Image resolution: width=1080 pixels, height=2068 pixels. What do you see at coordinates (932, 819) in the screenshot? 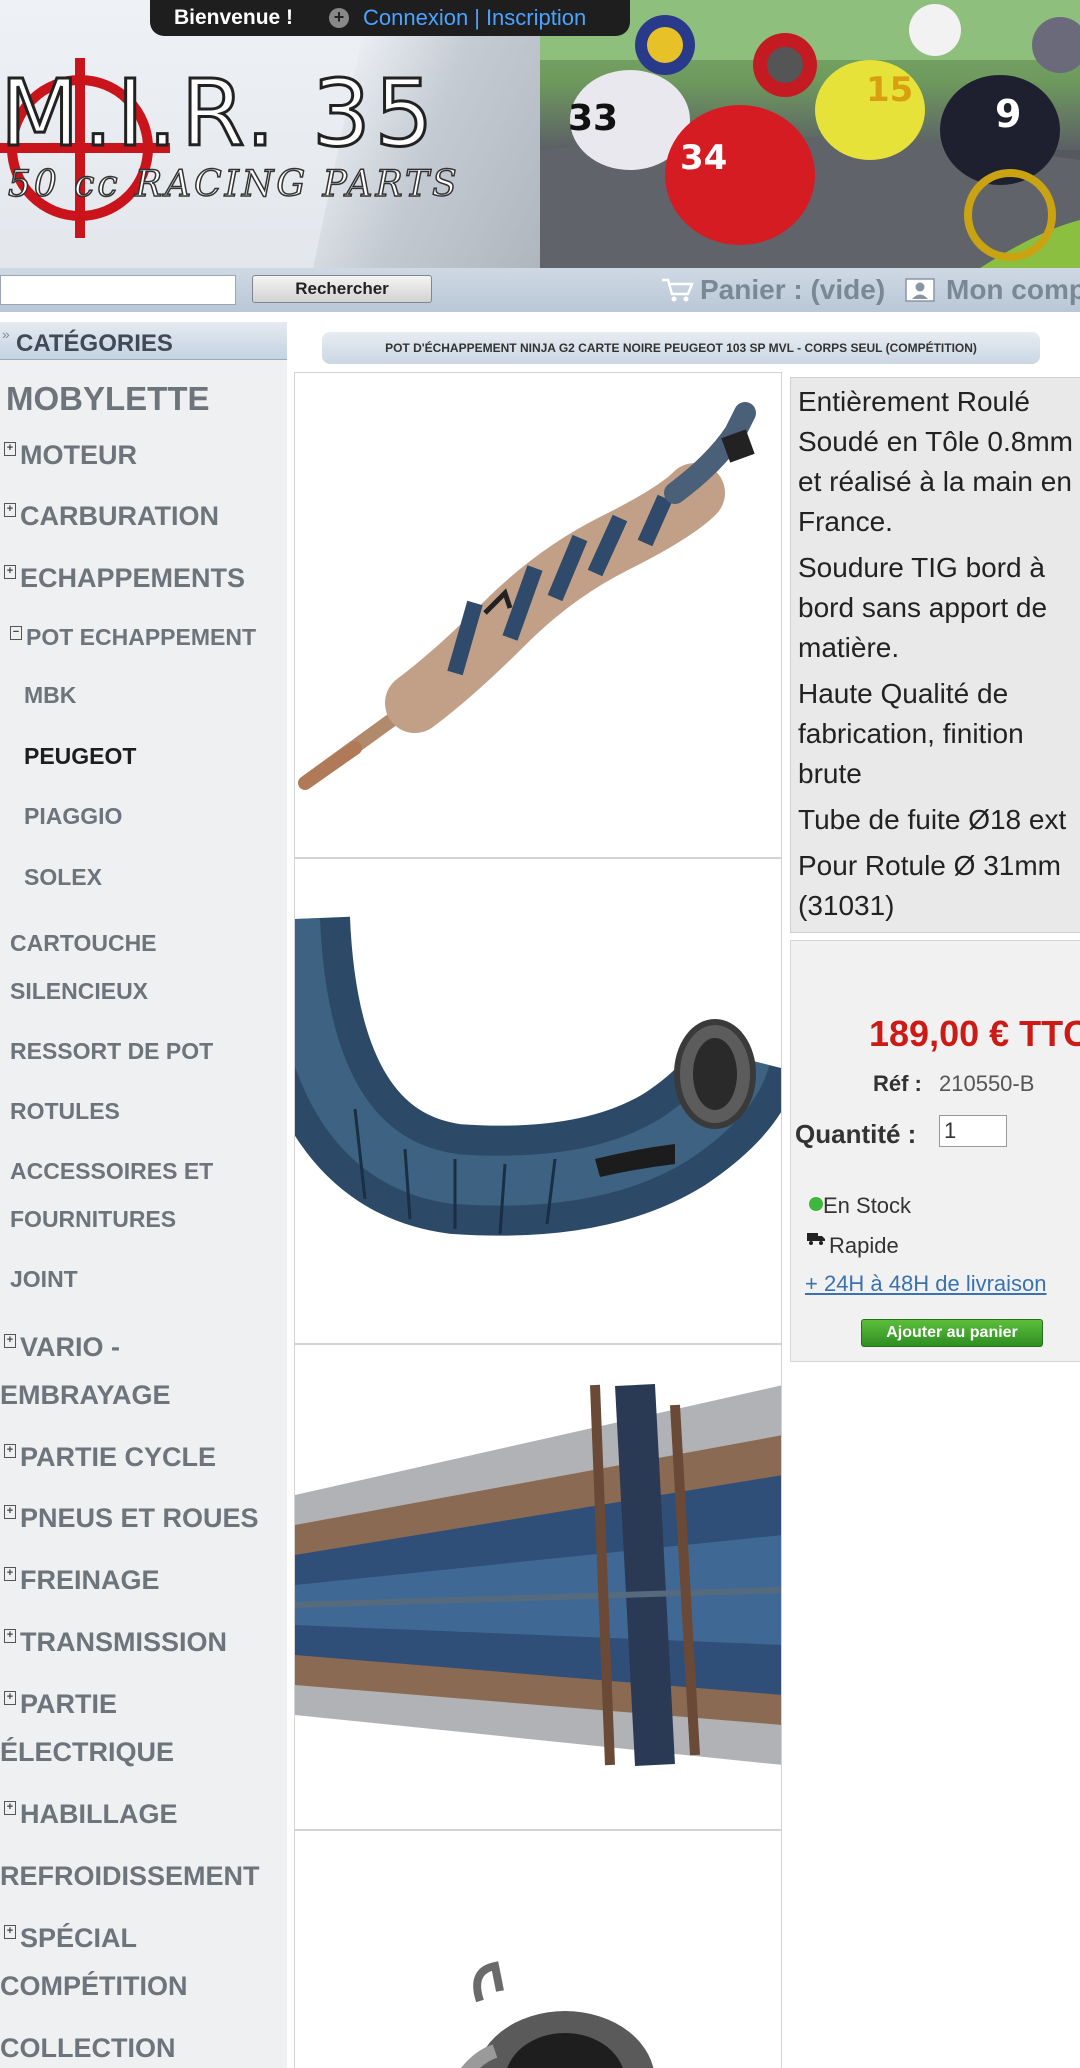
I see `description-line: Tube de fuite Ø18 ext` at bounding box center [932, 819].